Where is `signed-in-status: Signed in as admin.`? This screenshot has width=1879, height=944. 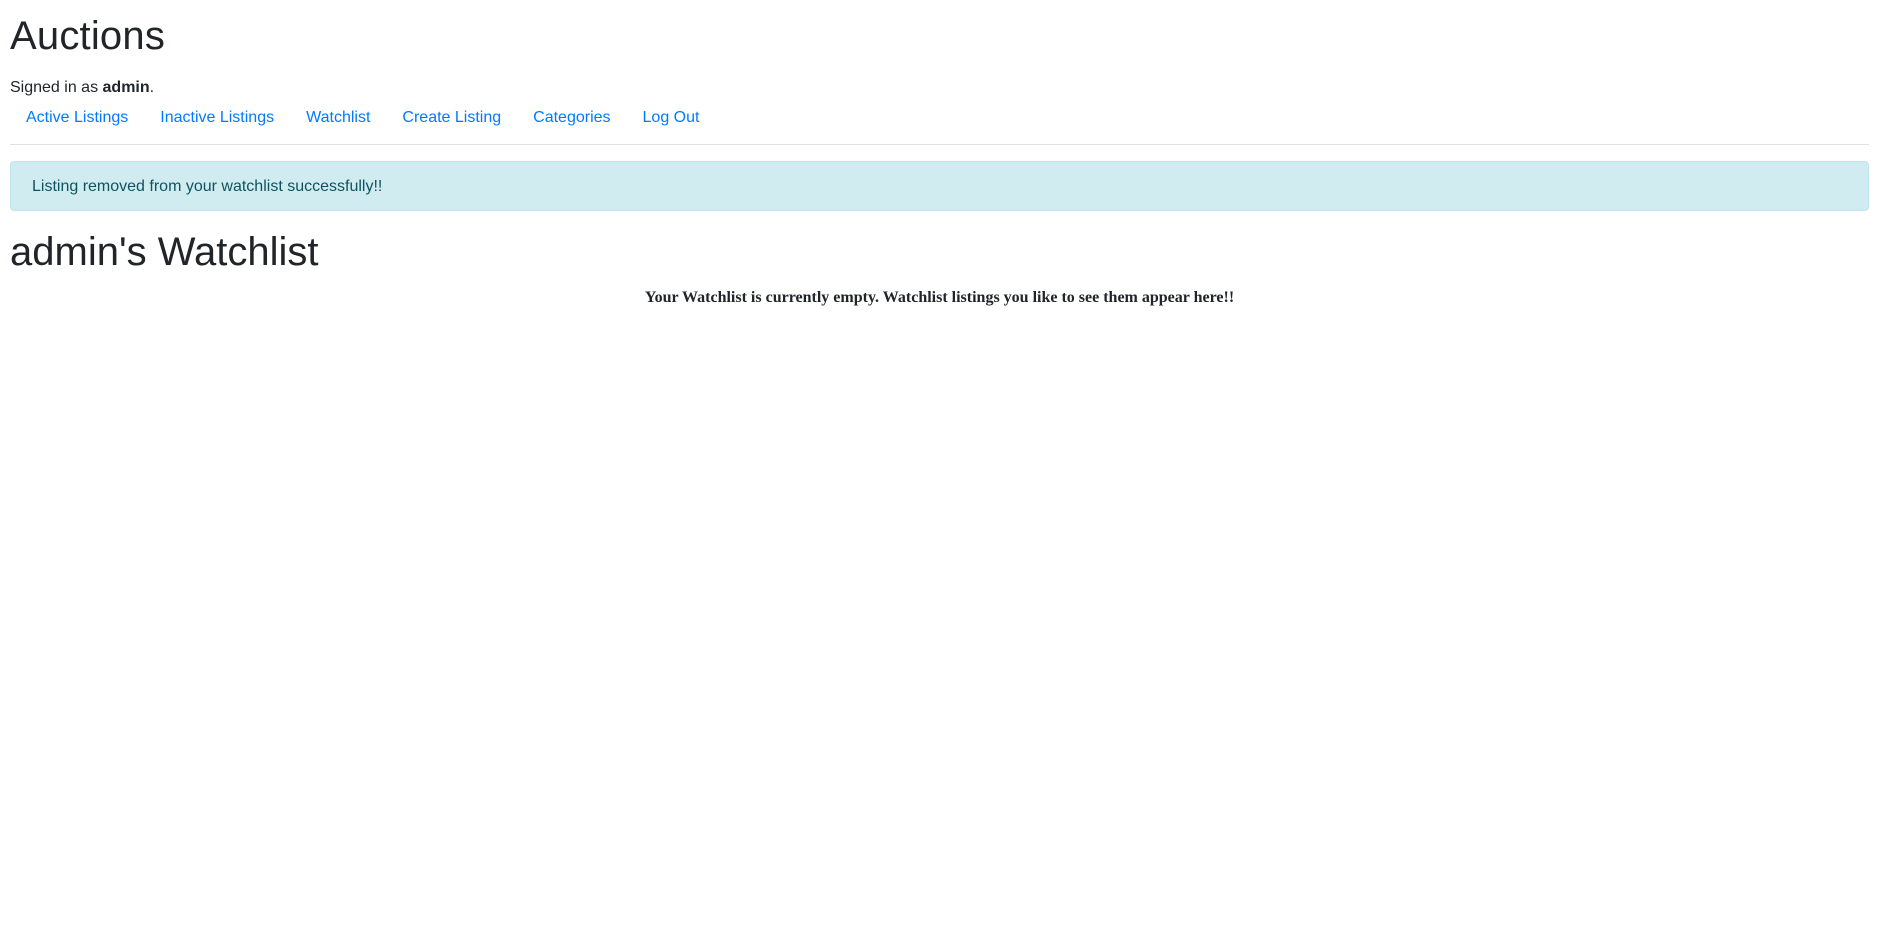 signed-in-status: Signed in as admin. is located at coordinates (939, 88).